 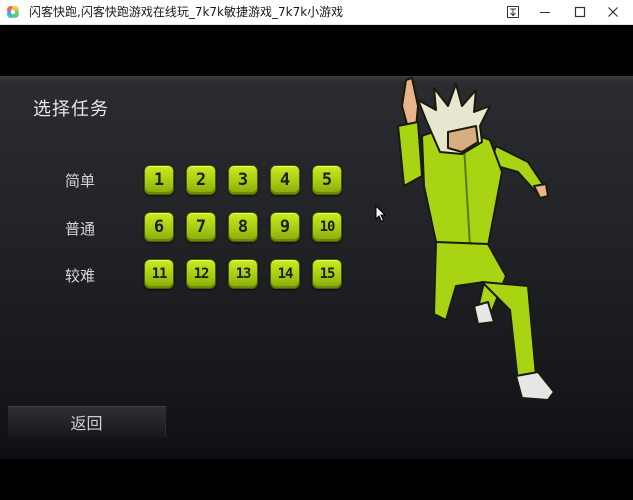 I want to click on level-button-8: 8, so click(x=243, y=227).